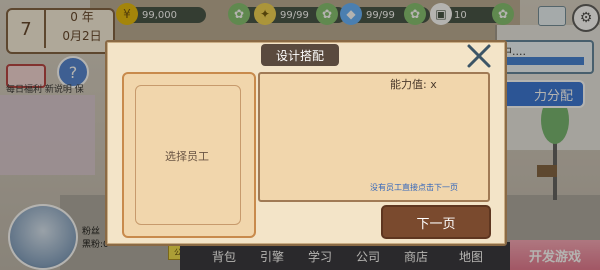  What do you see at coordinates (300, 55) in the screenshot?
I see `modal-title: 设计搭配` at bounding box center [300, 55].